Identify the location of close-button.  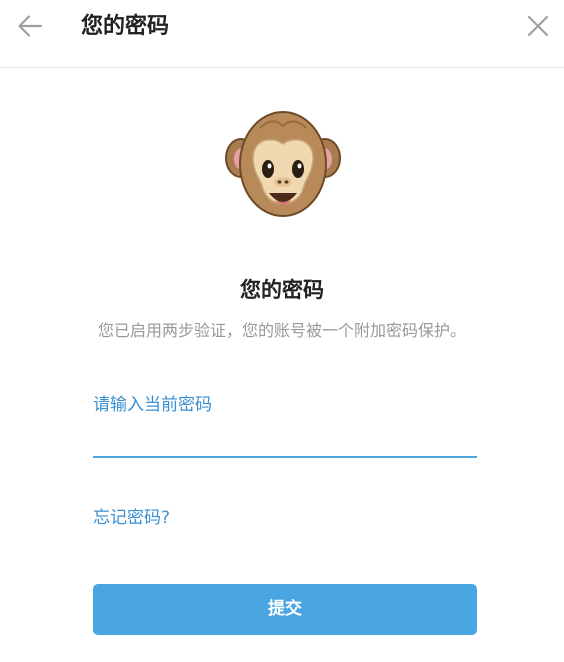
(538, 26).